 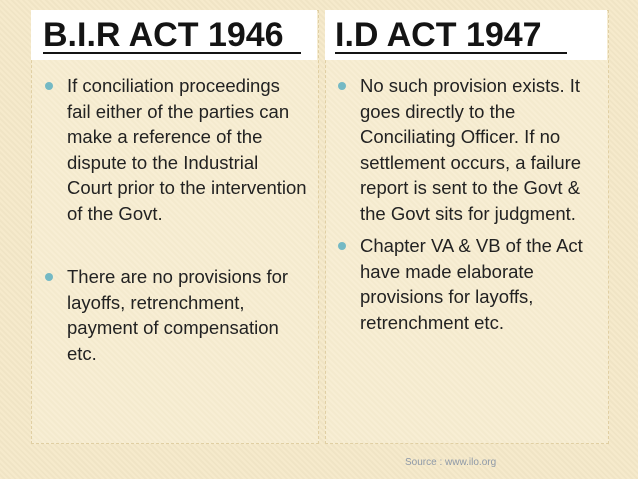 I want to click on source-credit: Source : www.ilo.org, so click(x=451, y=462).